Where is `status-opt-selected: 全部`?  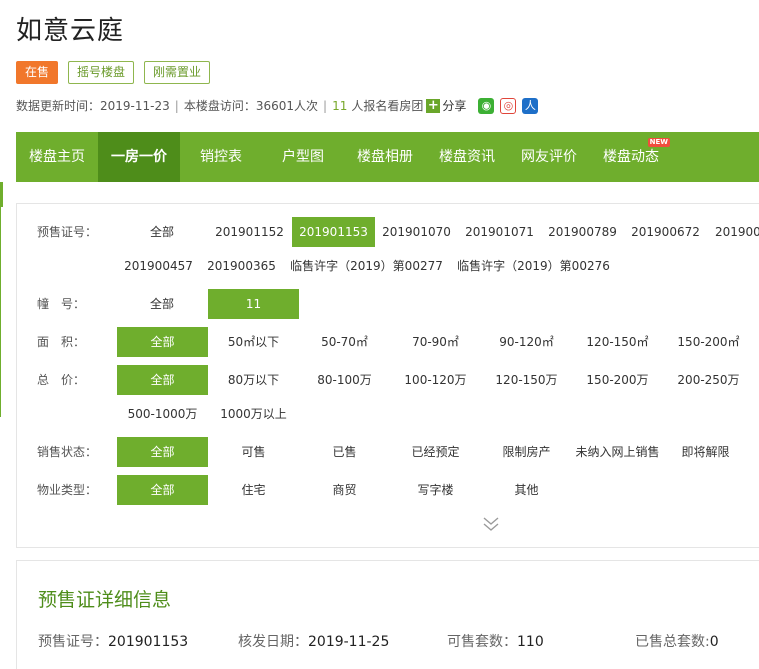
status-opt-selected: 全部 is located at coordinates (162, 452).